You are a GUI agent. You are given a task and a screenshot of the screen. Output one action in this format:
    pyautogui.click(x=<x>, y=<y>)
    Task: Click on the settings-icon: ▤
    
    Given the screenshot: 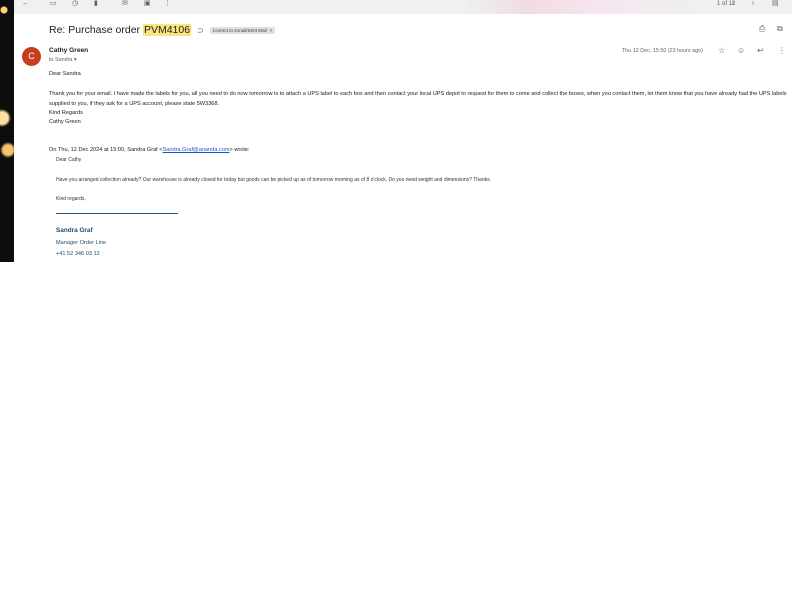 What is the action you would take?
    pyautogui.click(x=775, y=4)
    